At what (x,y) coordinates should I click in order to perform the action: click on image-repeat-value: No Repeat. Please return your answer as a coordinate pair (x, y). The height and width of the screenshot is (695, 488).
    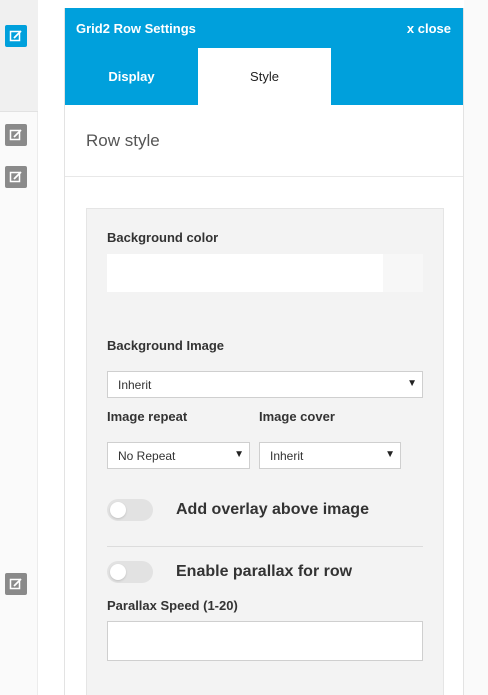
    Looking at the image, I should click on (147, 455).